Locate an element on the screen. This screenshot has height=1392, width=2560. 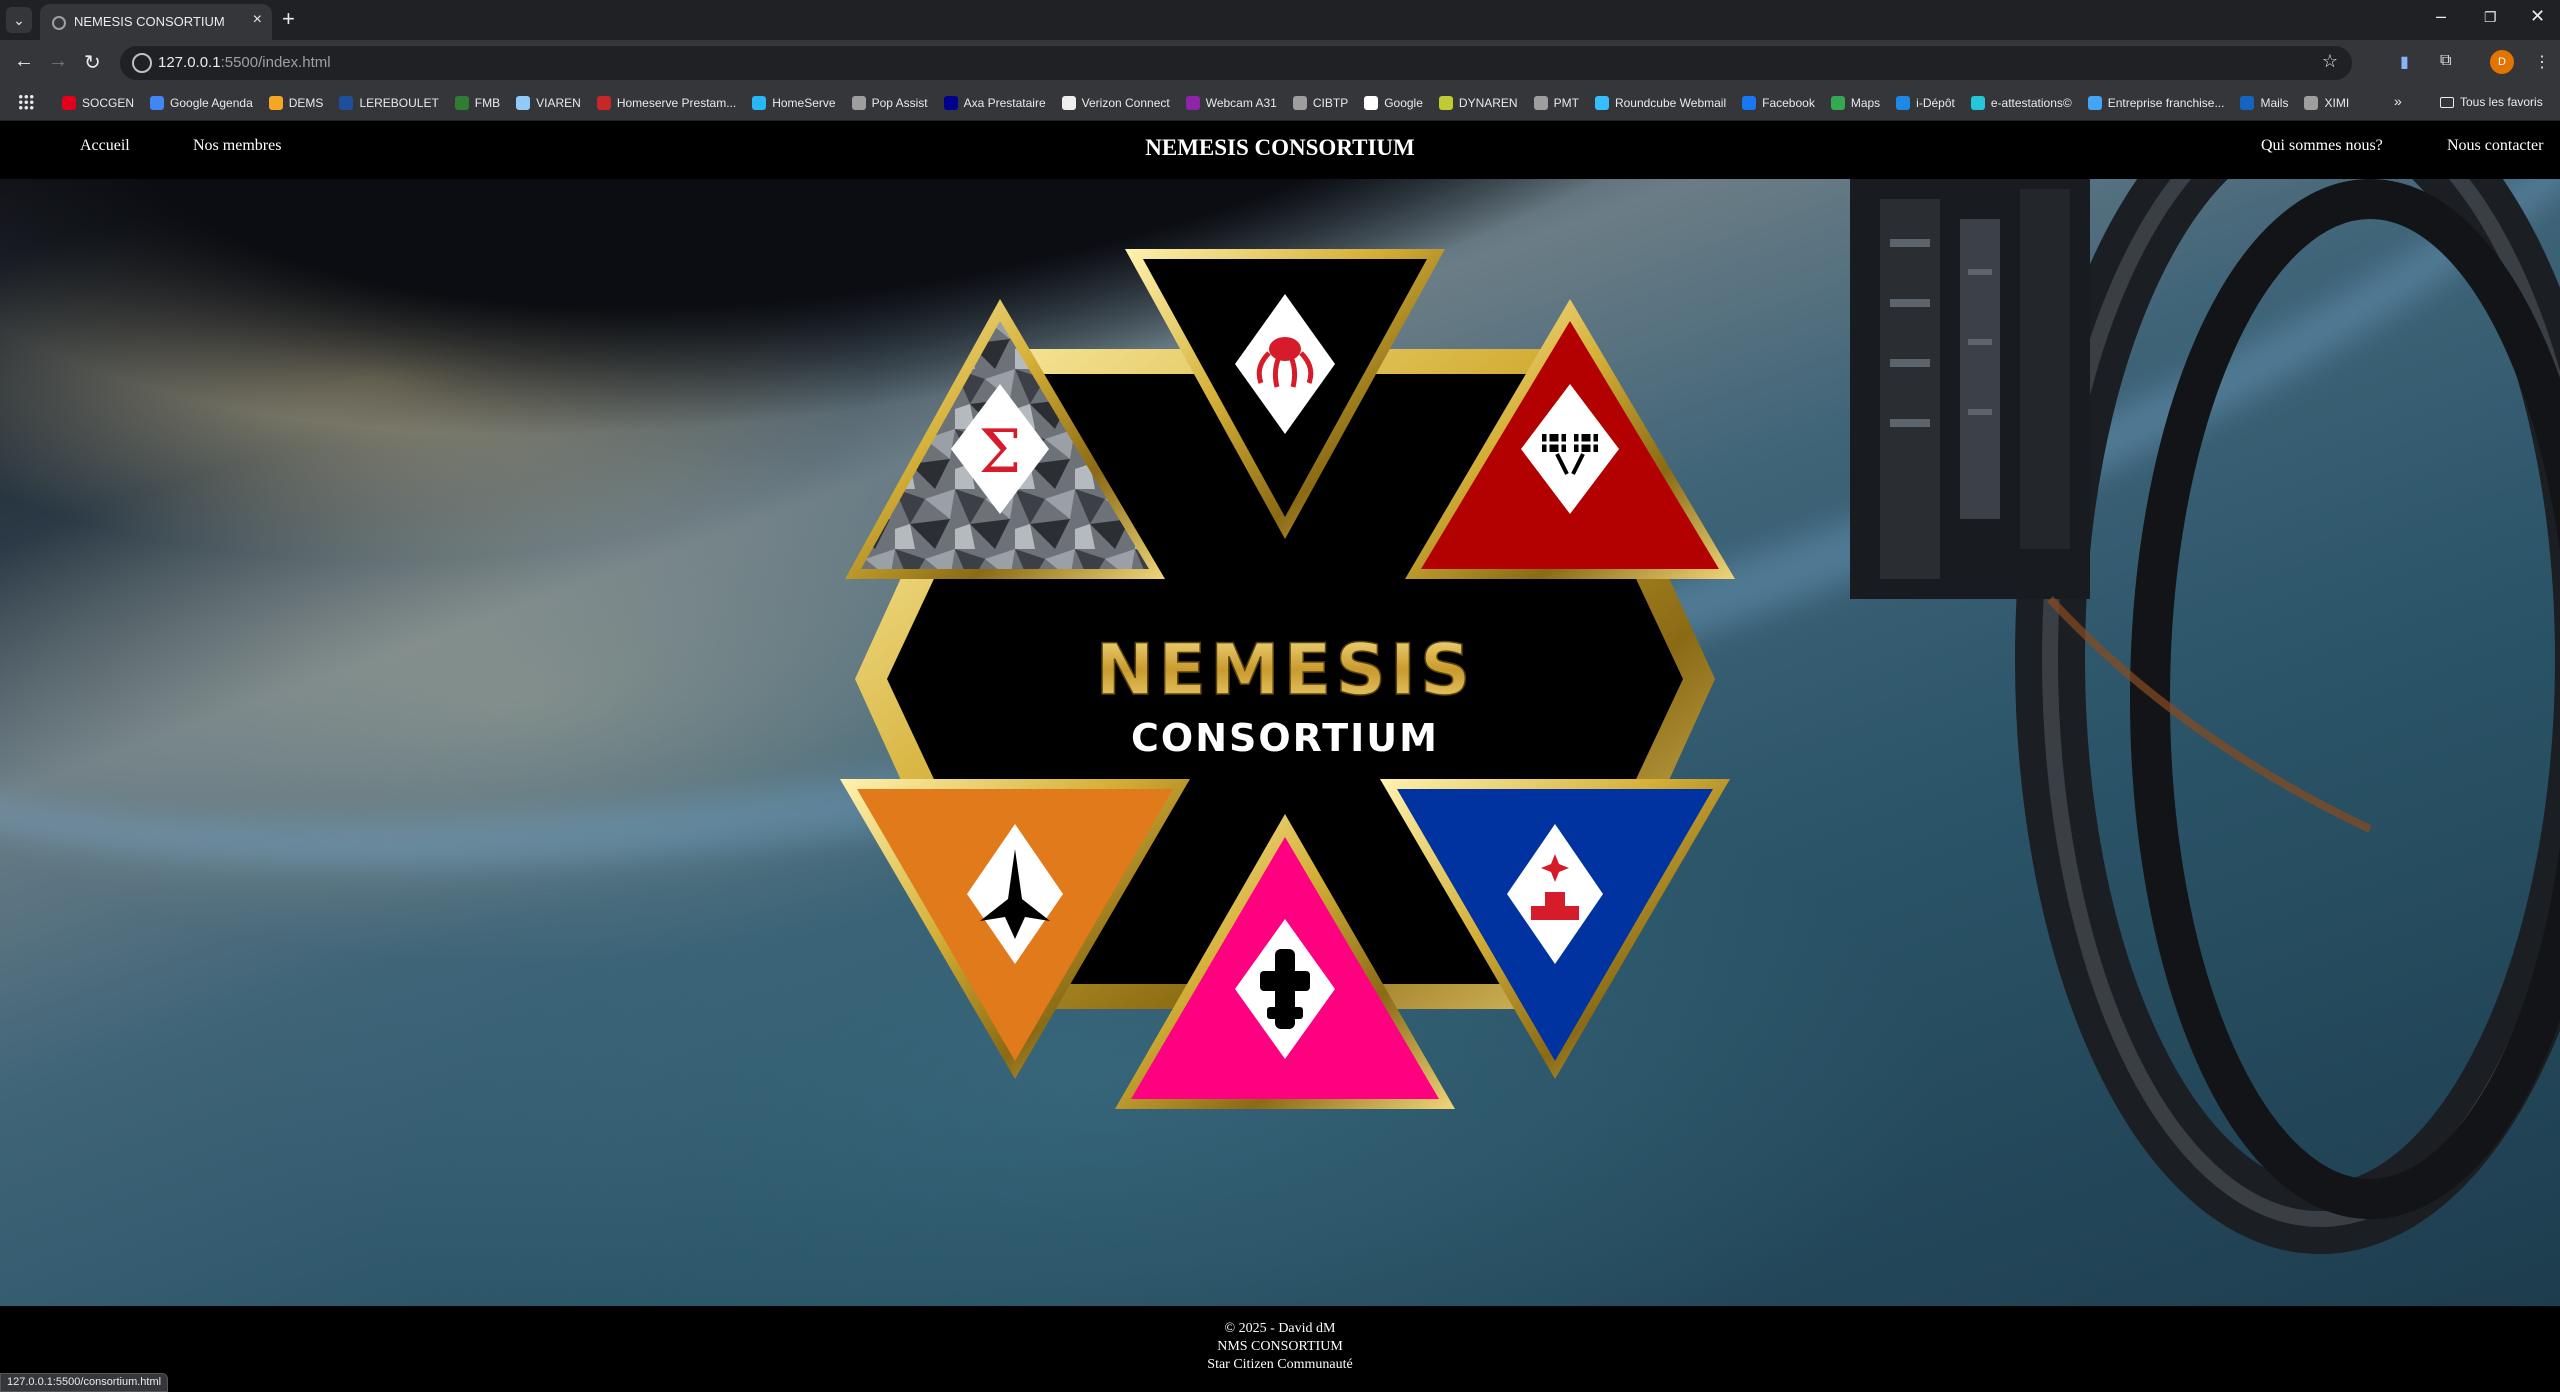
bookmark-item: HomeServe is located at coordinates (794, 103).